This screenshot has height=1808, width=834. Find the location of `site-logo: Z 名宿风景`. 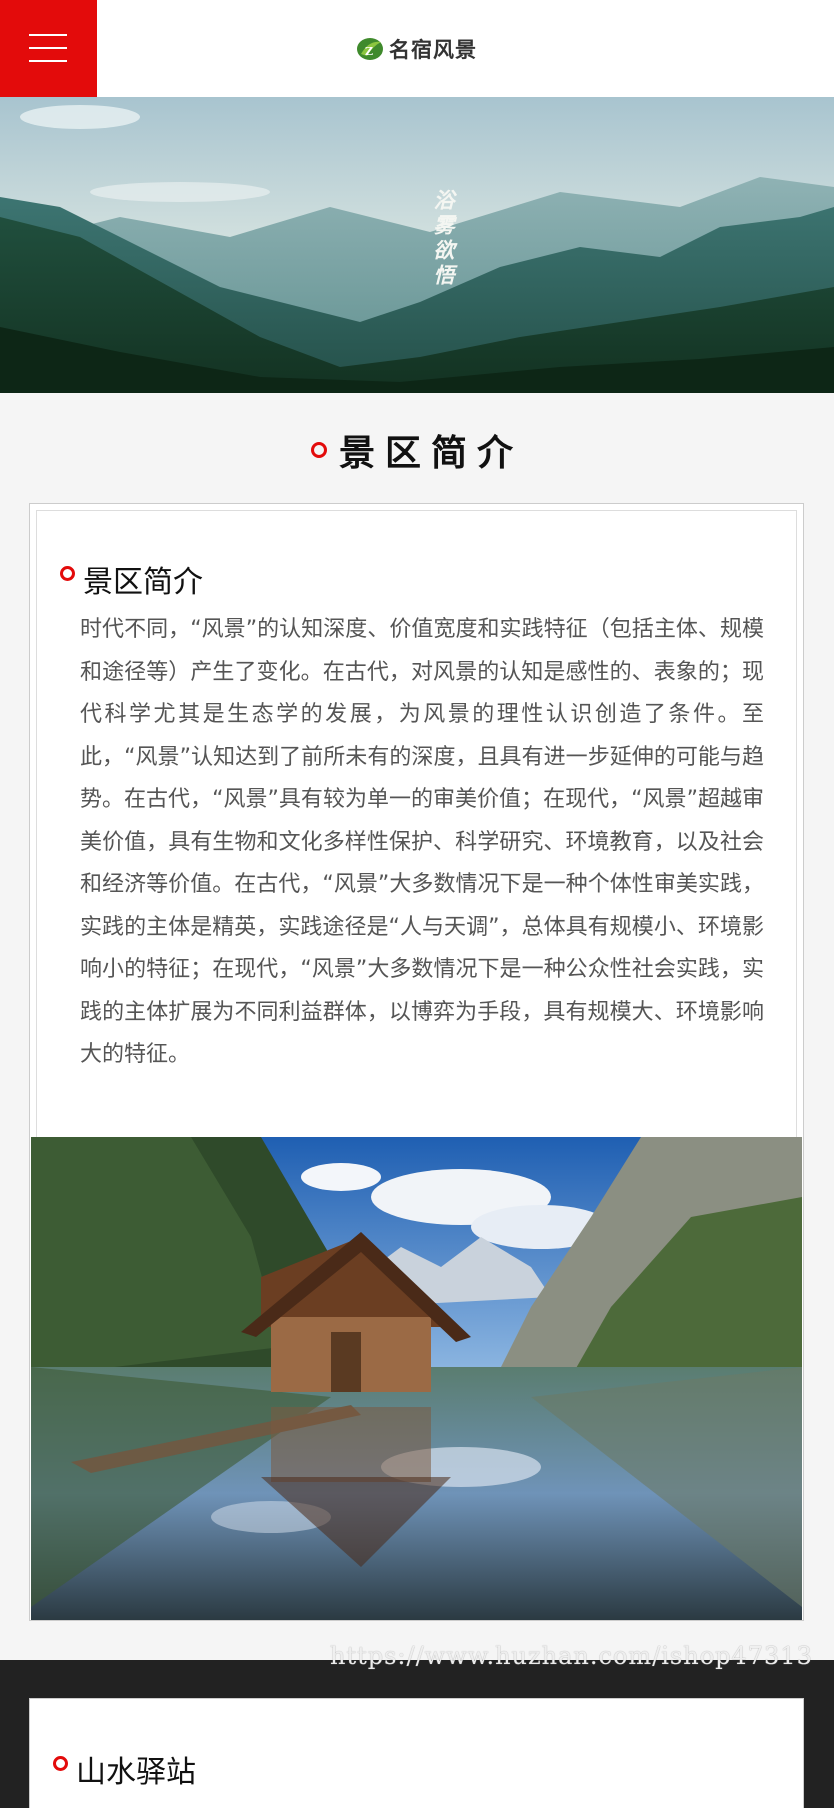

site-logo: Z 名宿风景 is located at coordinates (416, 49).